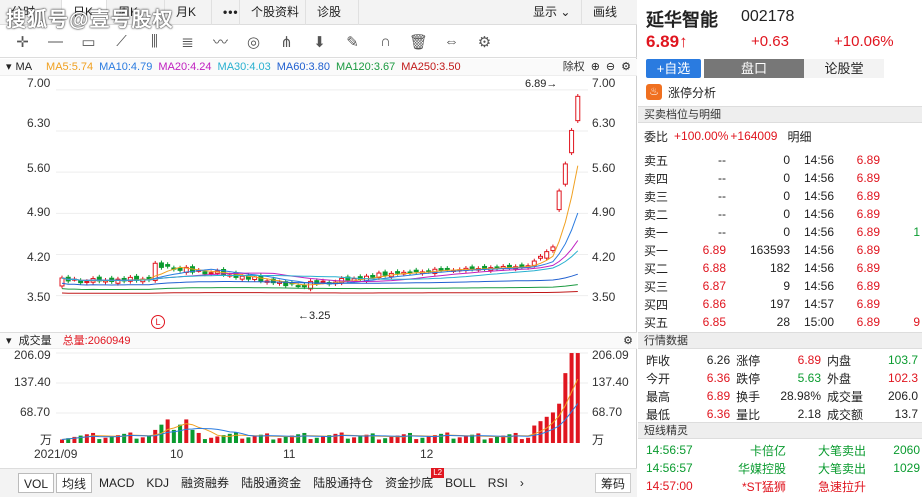  What do you see at coordinates (88, 42) in the screenshot?
I see `rect-icon: ▭` at bounding box center [88, 42].